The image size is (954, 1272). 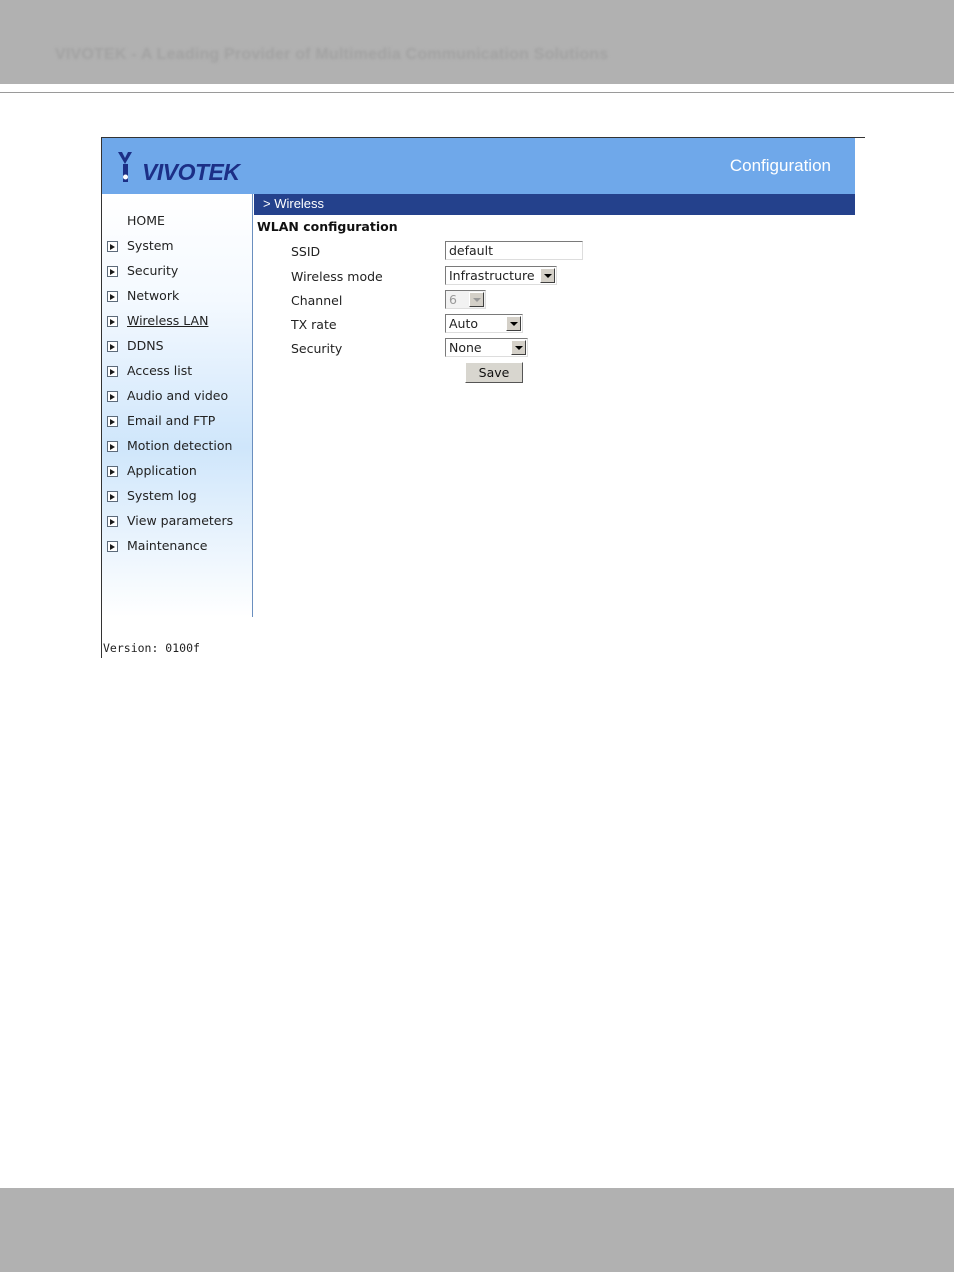 What do you see at coordinates (306, 251) in the screenshot?
I see `ssid-label: SSID` at bounding box center [306, 251].